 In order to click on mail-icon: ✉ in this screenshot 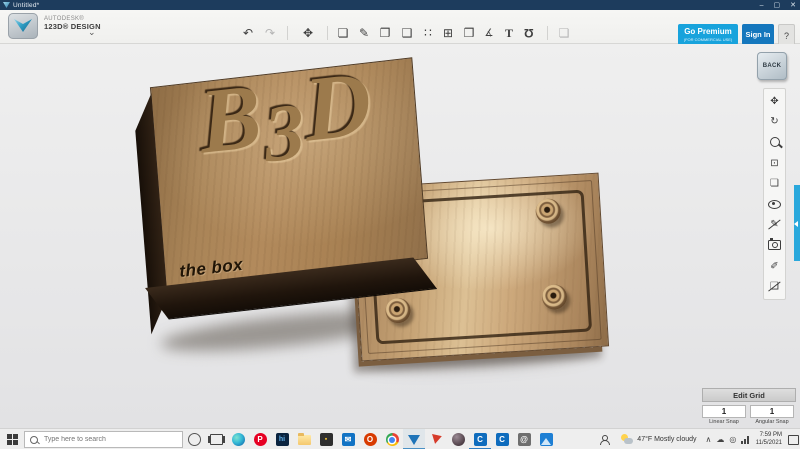, I will do `click(348, 439)`.